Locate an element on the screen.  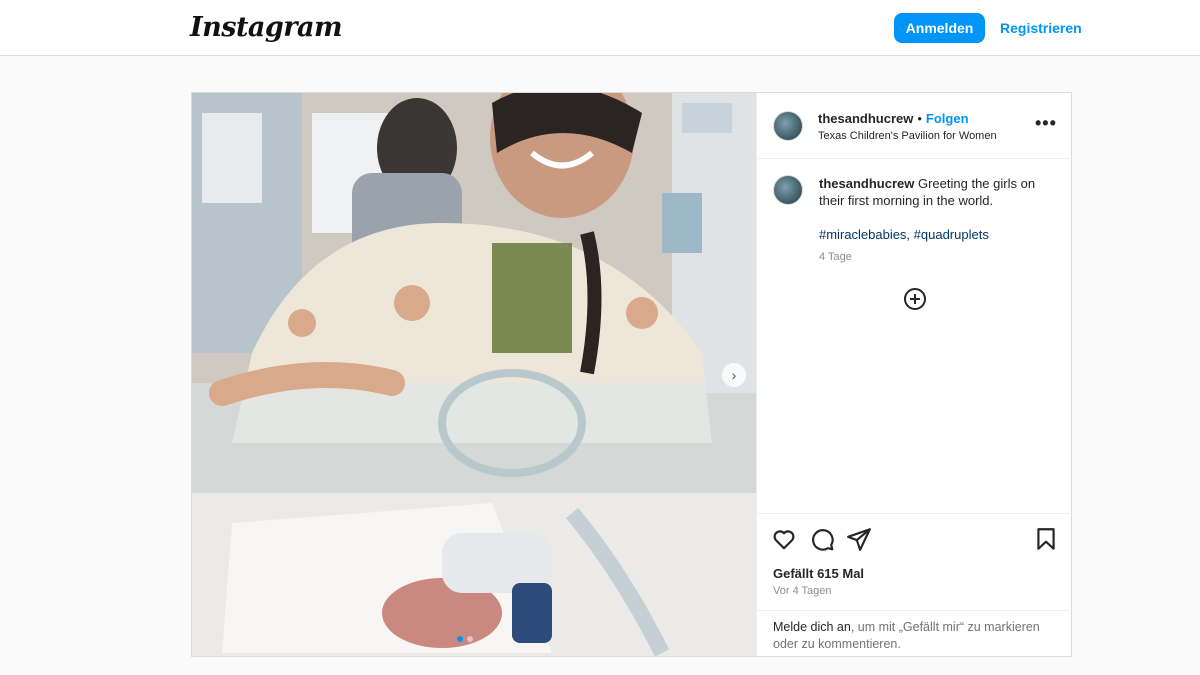
chevron-right-icon: › is located at coordinates (734, 375).